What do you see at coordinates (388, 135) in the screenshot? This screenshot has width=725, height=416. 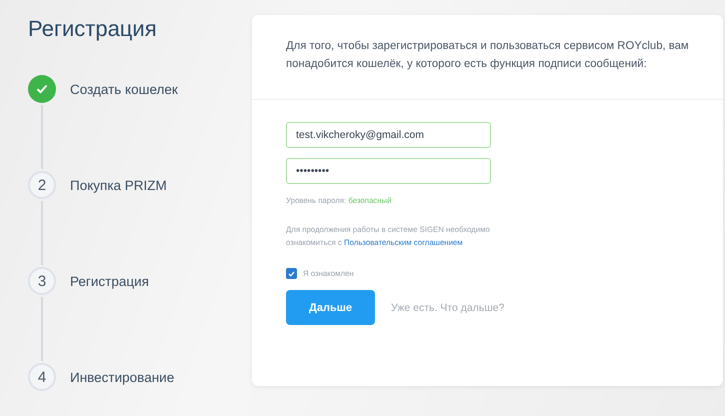 I see `email-field: test.vikcheroky@gmail.com` at bounding box center [388, 135].